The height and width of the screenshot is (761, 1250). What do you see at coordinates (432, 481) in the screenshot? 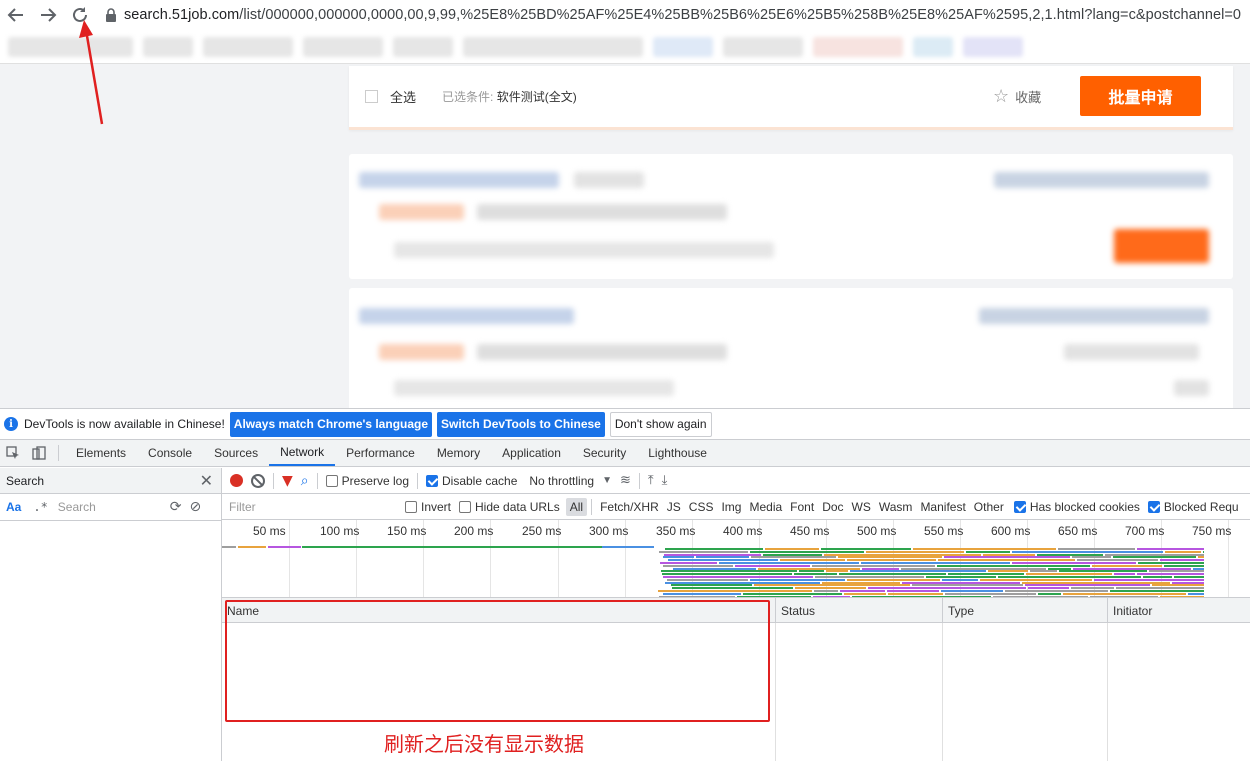
I see `disable-cache-checkbox` at bounding box center [432, 481].